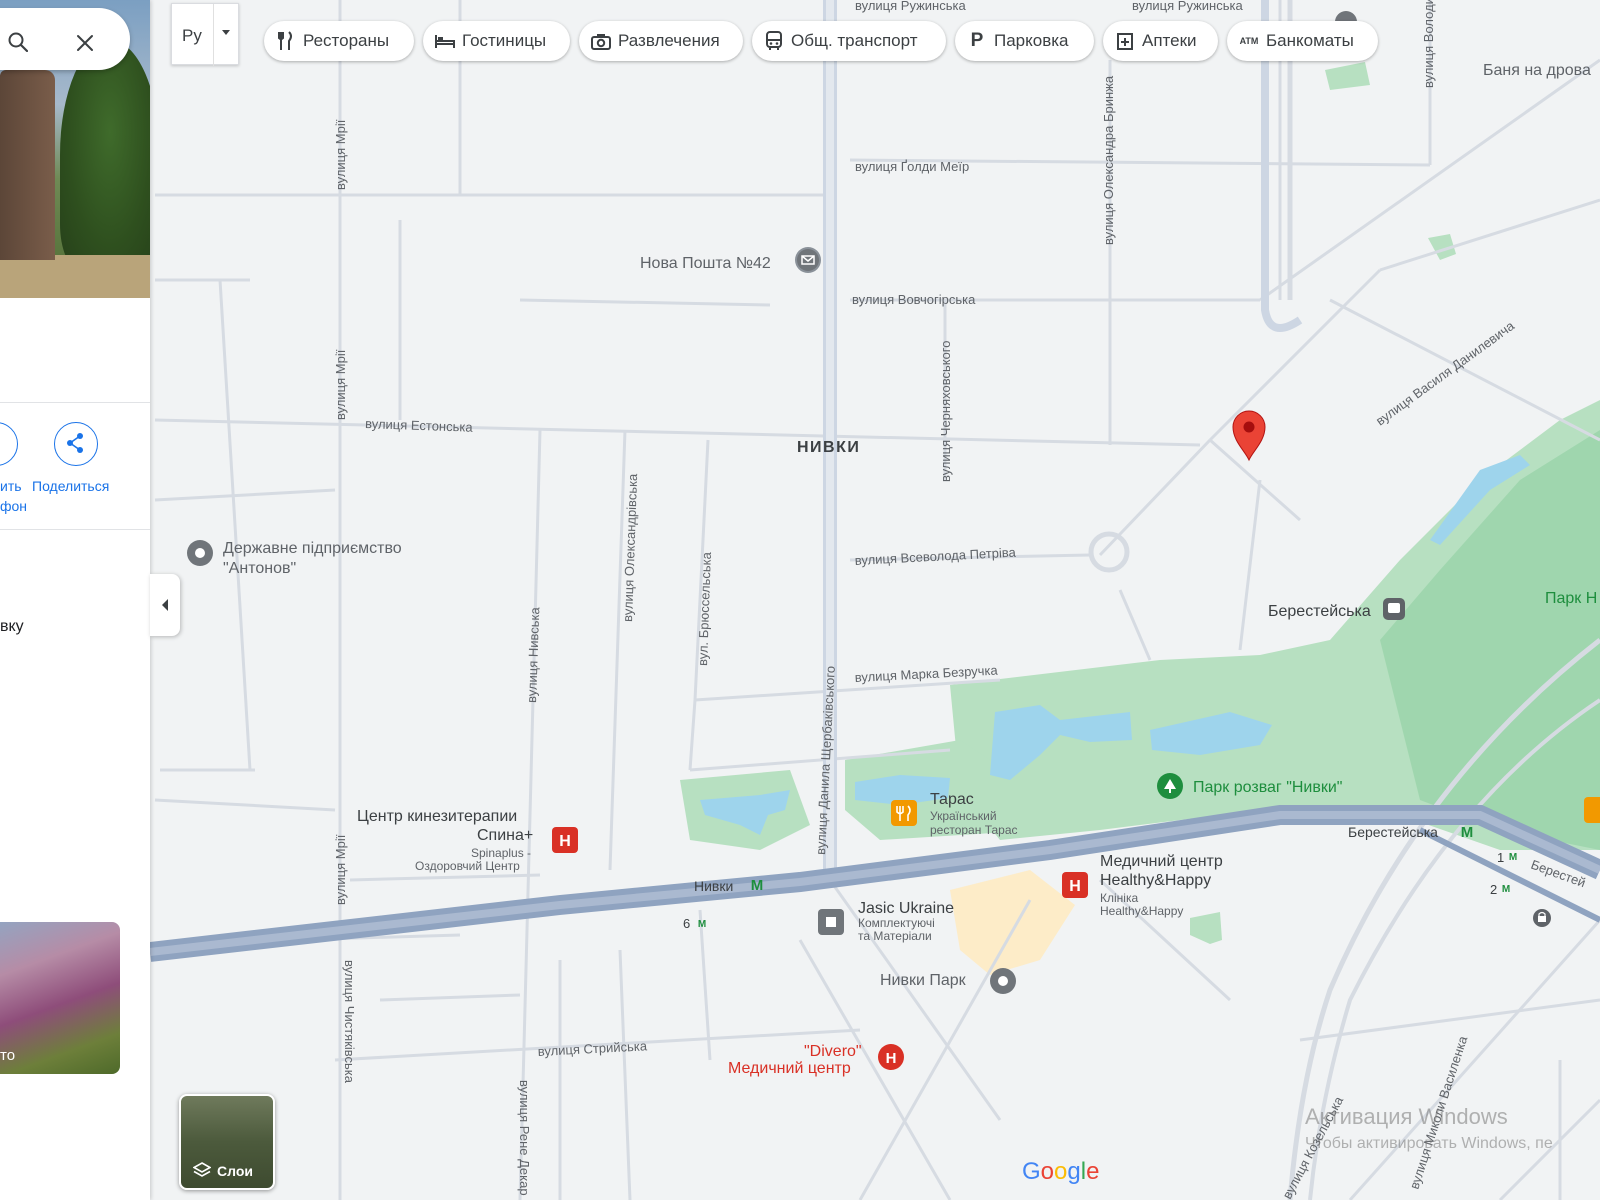 This screenshot has height=1200, width=1600. What do you see at coordinates (235, 1171) in the screenshot?
I see `layers-label: Слои` at bounding box center [235, 1171].